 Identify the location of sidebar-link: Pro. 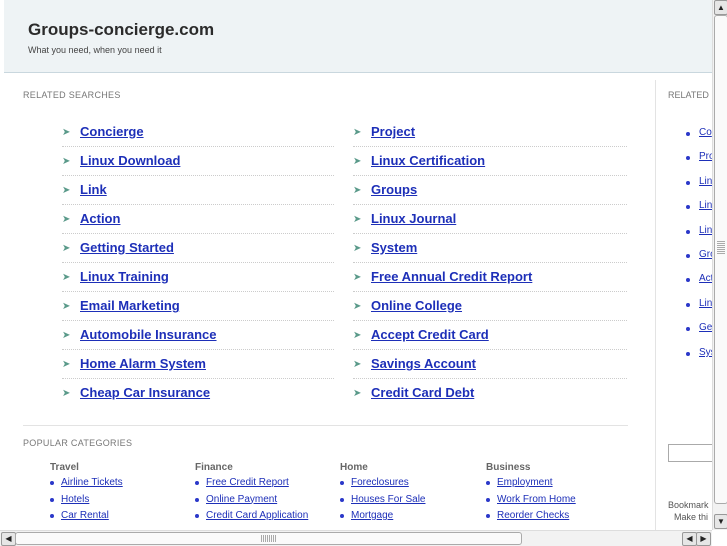
(706, 156).